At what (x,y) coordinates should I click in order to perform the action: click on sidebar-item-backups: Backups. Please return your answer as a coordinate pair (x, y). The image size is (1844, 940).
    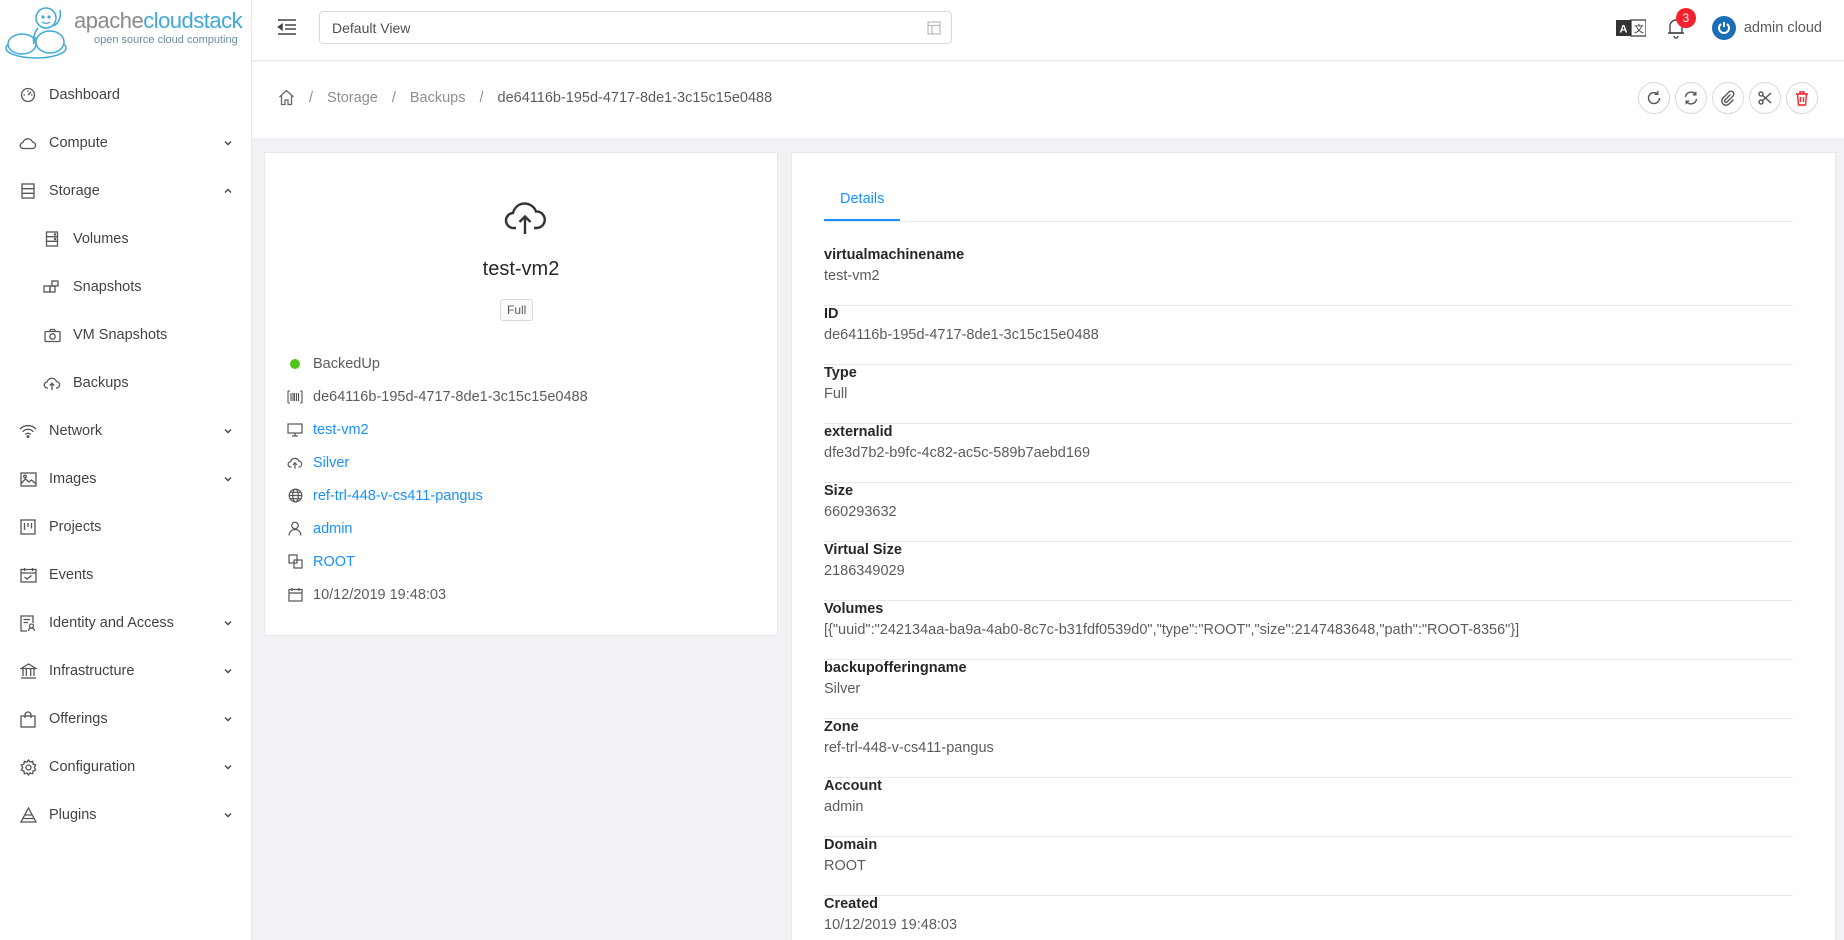
    Looking at the image, I should click on (125, 383).